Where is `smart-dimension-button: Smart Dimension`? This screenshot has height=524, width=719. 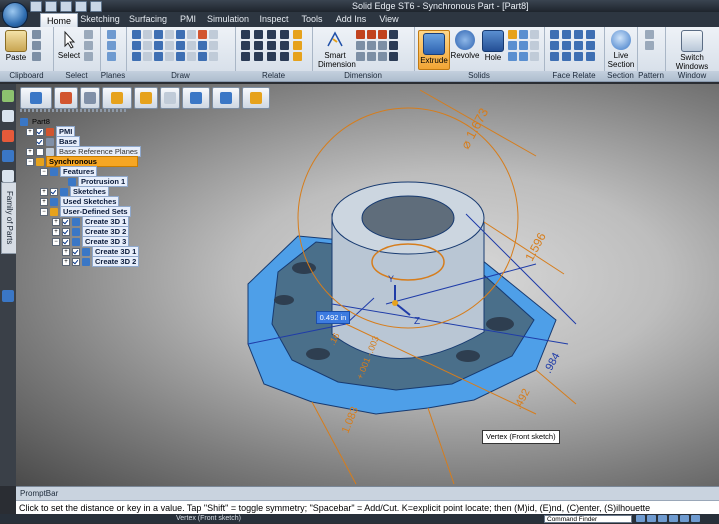
smart-dimension-button: Smart Dimension is located at coordinates (337, 49).